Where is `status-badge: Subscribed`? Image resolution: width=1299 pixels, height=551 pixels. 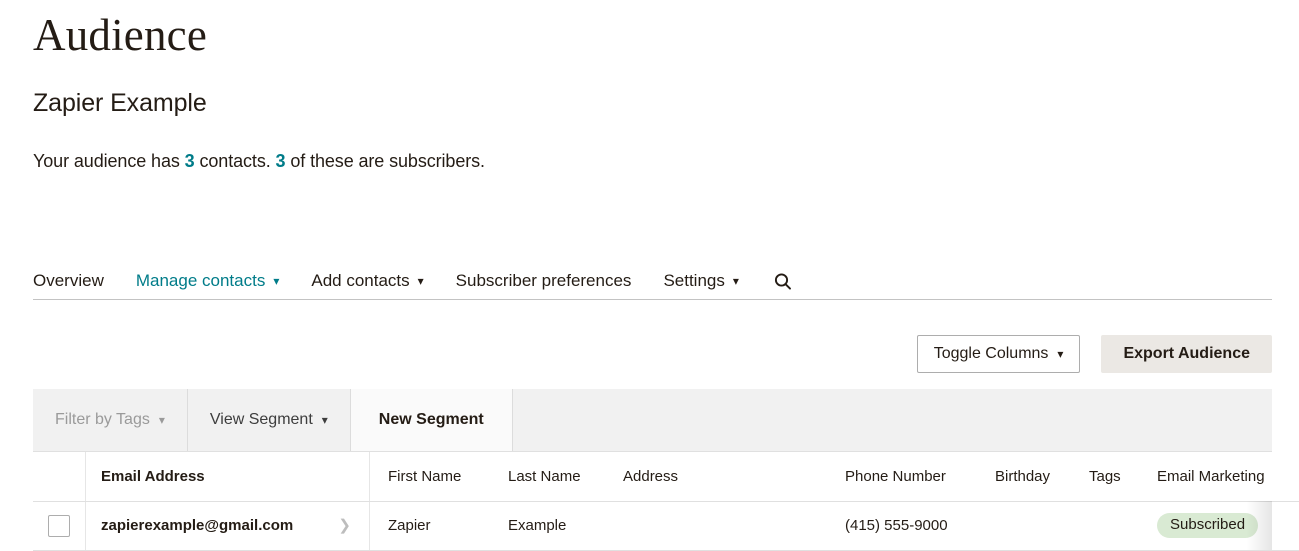
status-badge: Subscribed is located at coordinates (1208, 525).